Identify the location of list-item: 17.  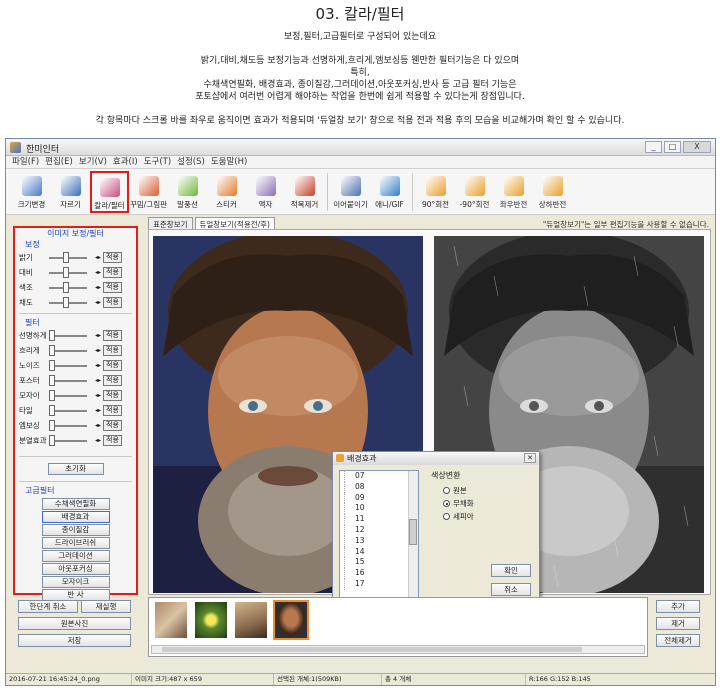
(381, 584).